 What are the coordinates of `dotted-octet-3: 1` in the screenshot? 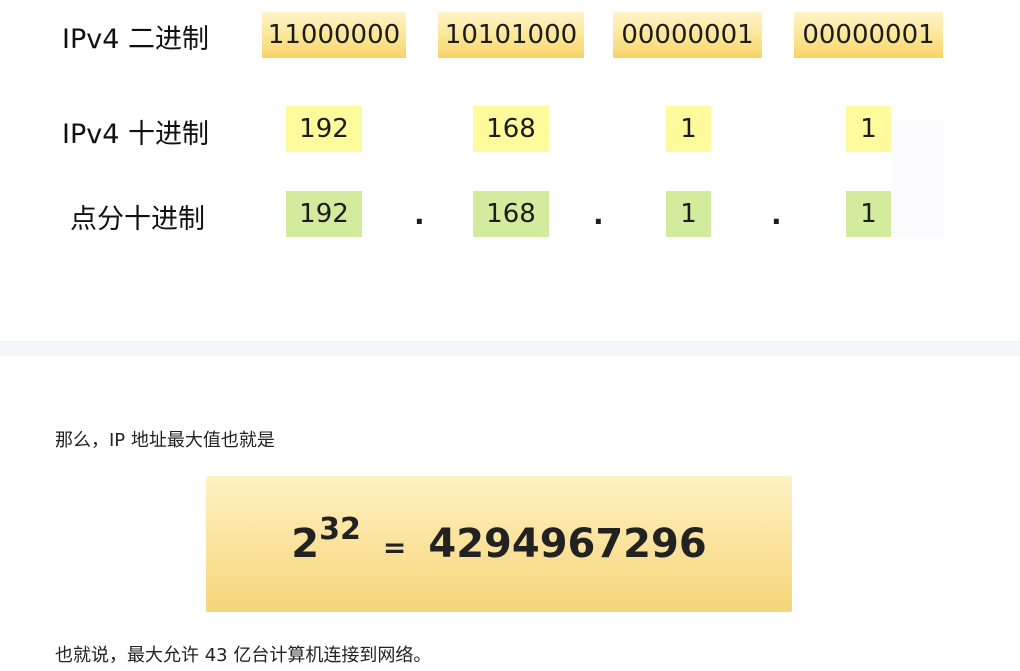 It's located at (688, 214).